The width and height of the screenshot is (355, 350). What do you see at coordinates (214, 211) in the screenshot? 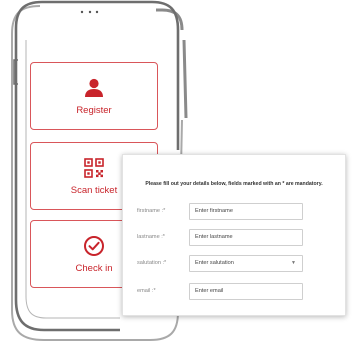
I see `firstname-placeholder: Enter firstname` at bounding box center [214, 211].